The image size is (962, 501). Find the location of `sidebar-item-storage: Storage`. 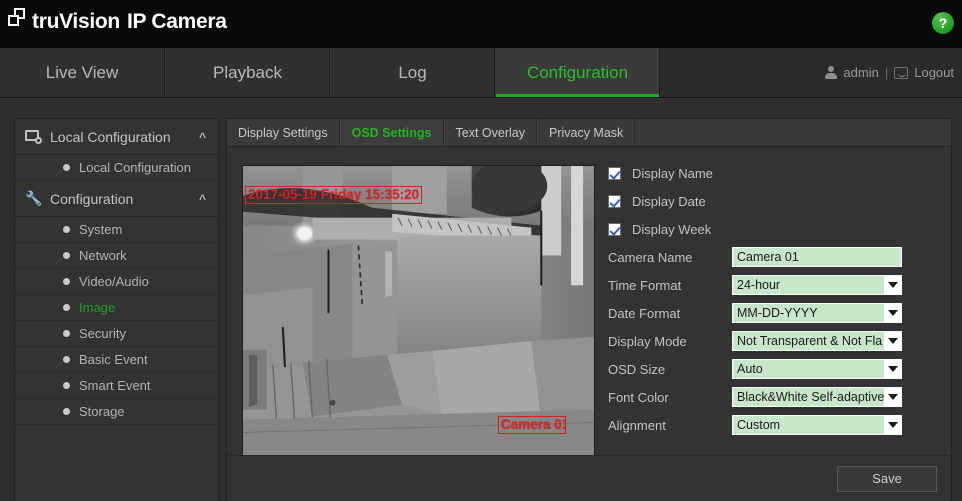

sidebar-item-storage: Storage is located at coordinates (116, 412).